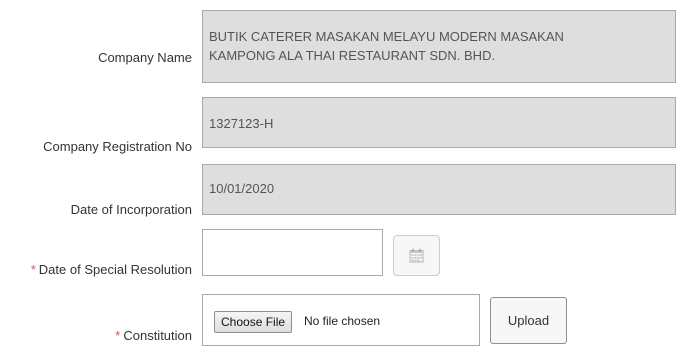 This screenshot has height=348, width=678. I want to click on special-resolution-date-label-text: Date of Special Resolution, so click(115, 269).